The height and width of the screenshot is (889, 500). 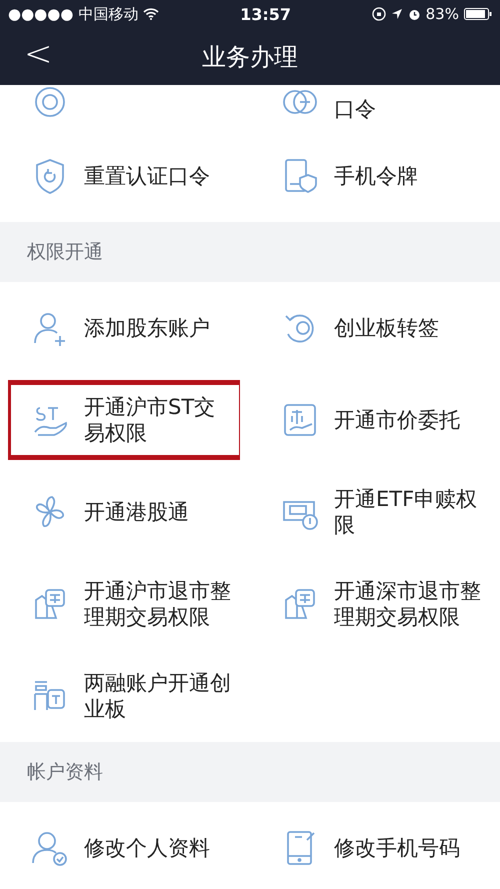 I want to click on section-header: 帐户资料, so click(x=250, y=772).